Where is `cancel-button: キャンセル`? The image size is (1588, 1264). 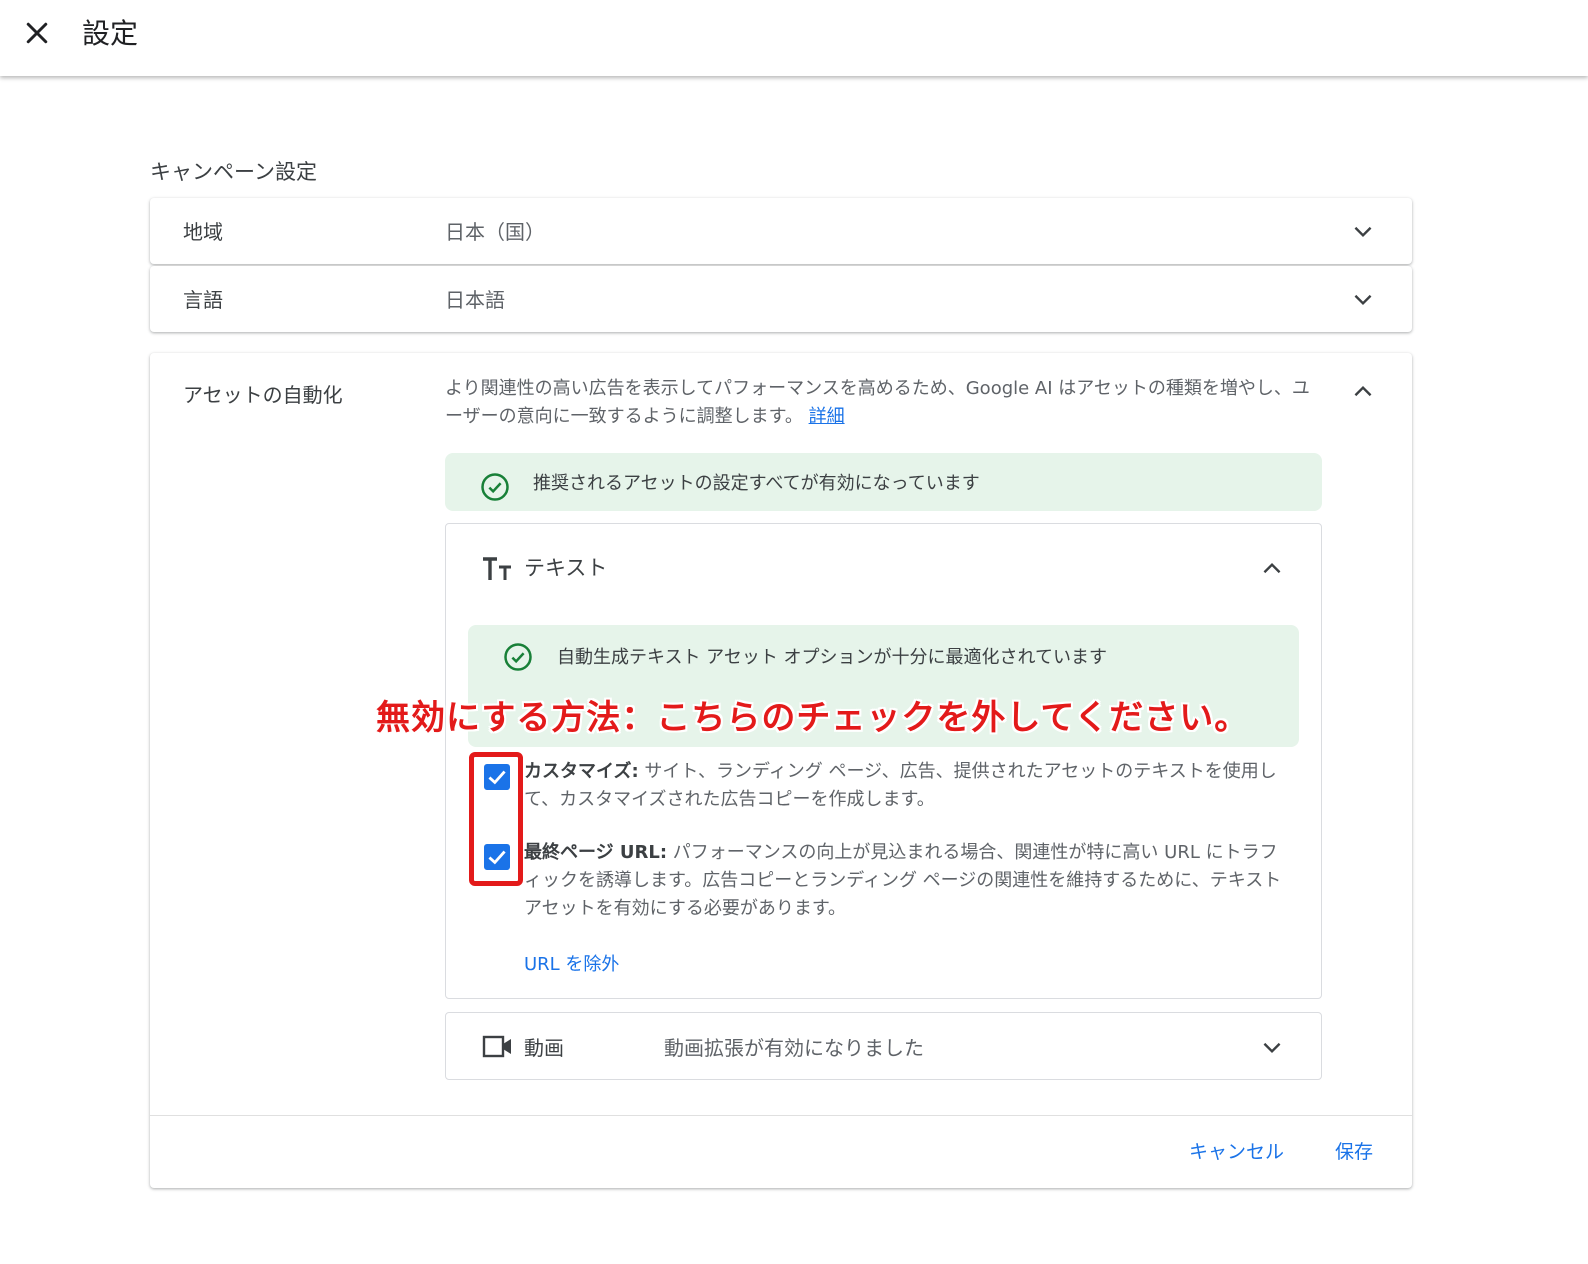 cancel-button: キャンセル is located at coordinates (1236, 1150).